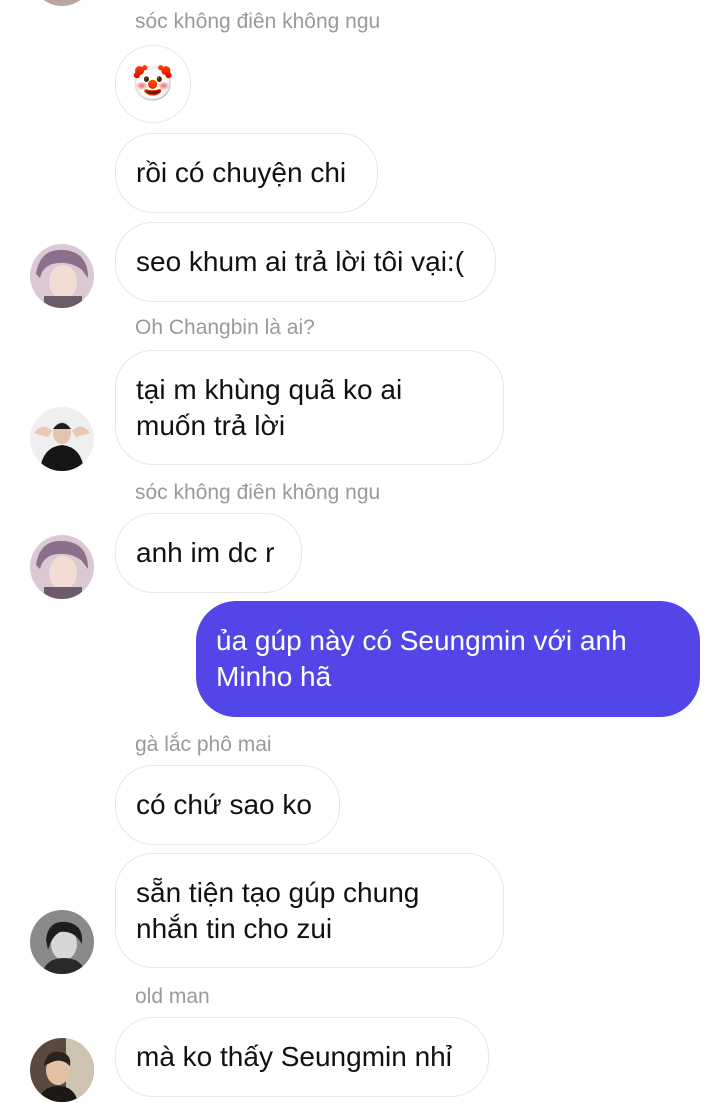  Describe the element at coordinates (448, 659) in the screenshot. I see `outgoing-message-bubble: ủa gúp này có Seungmin với anh Minho hã` at that location.